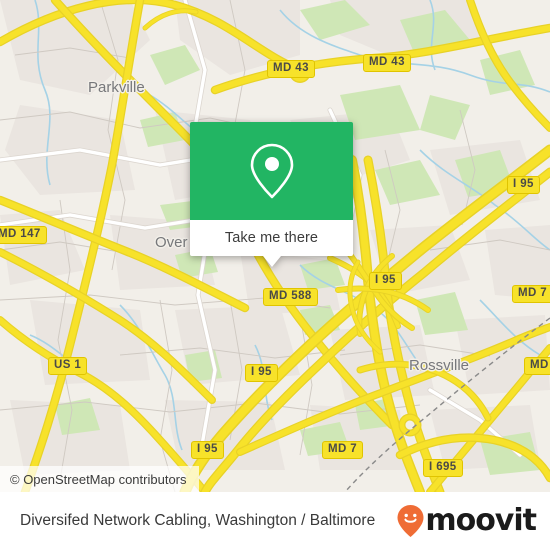 The image size is (550, 550). Describe the element at coordinates (171, 242) in the screenshot. I see `place-label-overlea: Over` at that location.